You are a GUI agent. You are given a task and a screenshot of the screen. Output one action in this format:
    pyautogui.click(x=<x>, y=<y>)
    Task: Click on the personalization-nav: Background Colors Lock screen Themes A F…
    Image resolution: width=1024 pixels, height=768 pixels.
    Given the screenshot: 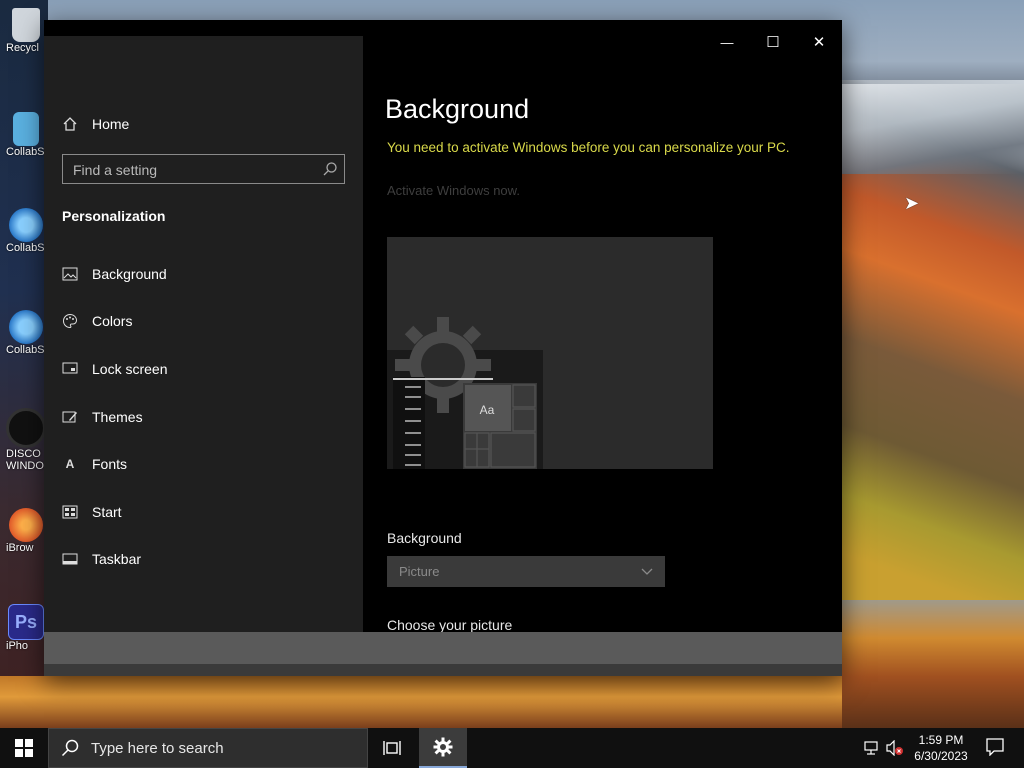 What is the action you would take?
    pyautogui.click(x=202, y=416)
    